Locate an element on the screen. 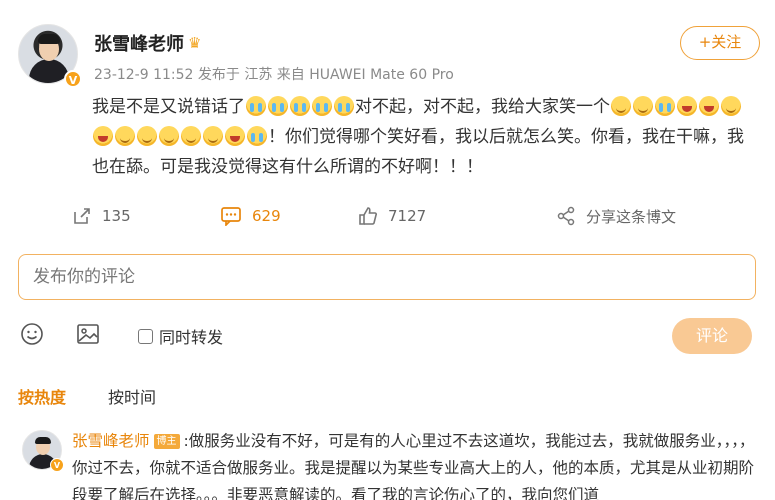 This screenshot has height=500, width=775. comment-button: 629 is located at coordinates (250, 216).